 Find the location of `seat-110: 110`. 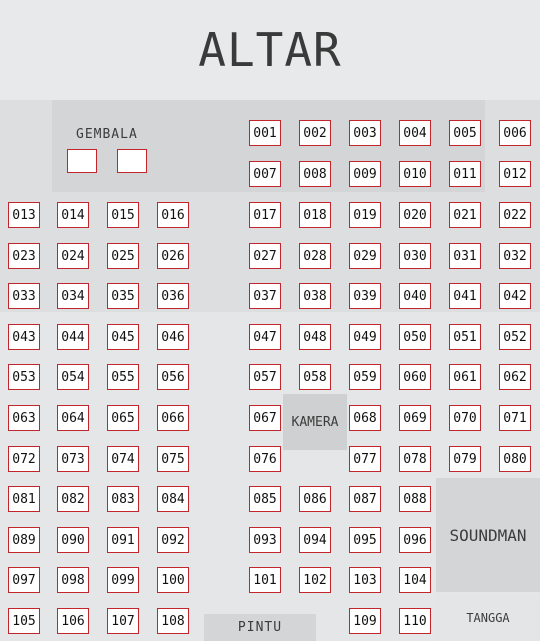

seat-110: 110 is located at coordinates (415, 621).